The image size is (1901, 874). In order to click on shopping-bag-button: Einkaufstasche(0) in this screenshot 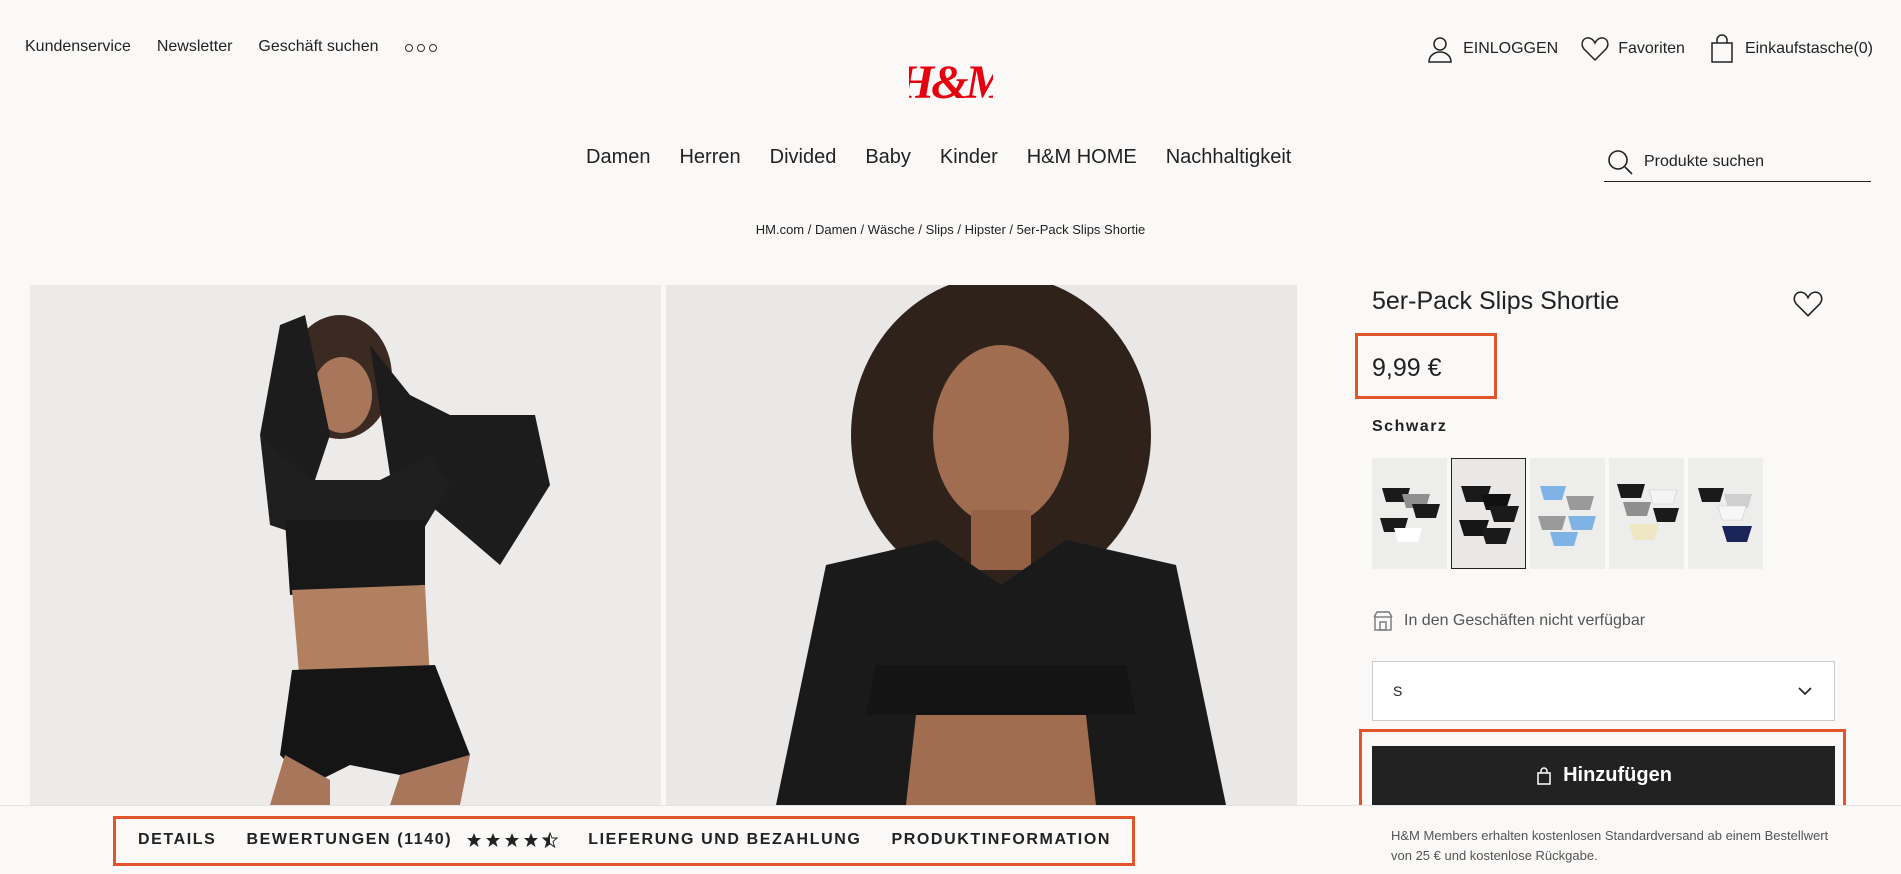, I will do `click(1790, 49)`.